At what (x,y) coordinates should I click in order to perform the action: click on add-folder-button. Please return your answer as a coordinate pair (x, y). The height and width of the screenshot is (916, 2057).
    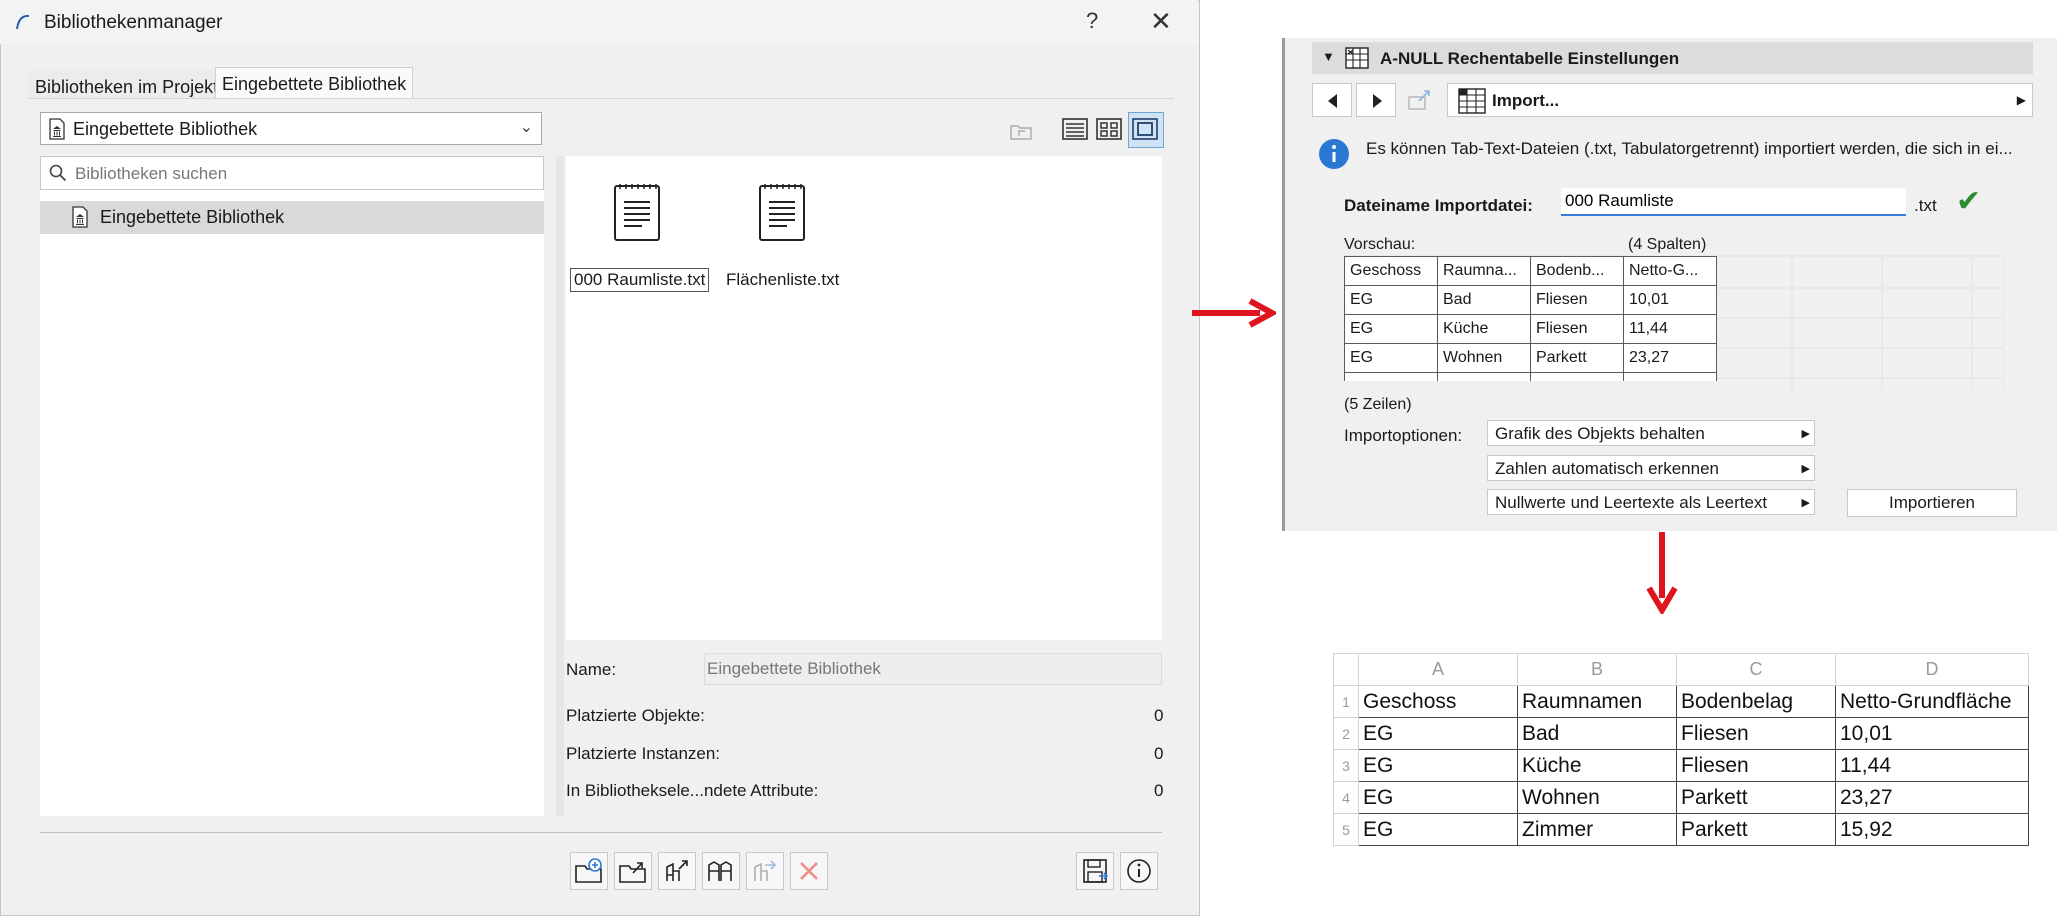
    Looking at the image, I should click on (589, 871).